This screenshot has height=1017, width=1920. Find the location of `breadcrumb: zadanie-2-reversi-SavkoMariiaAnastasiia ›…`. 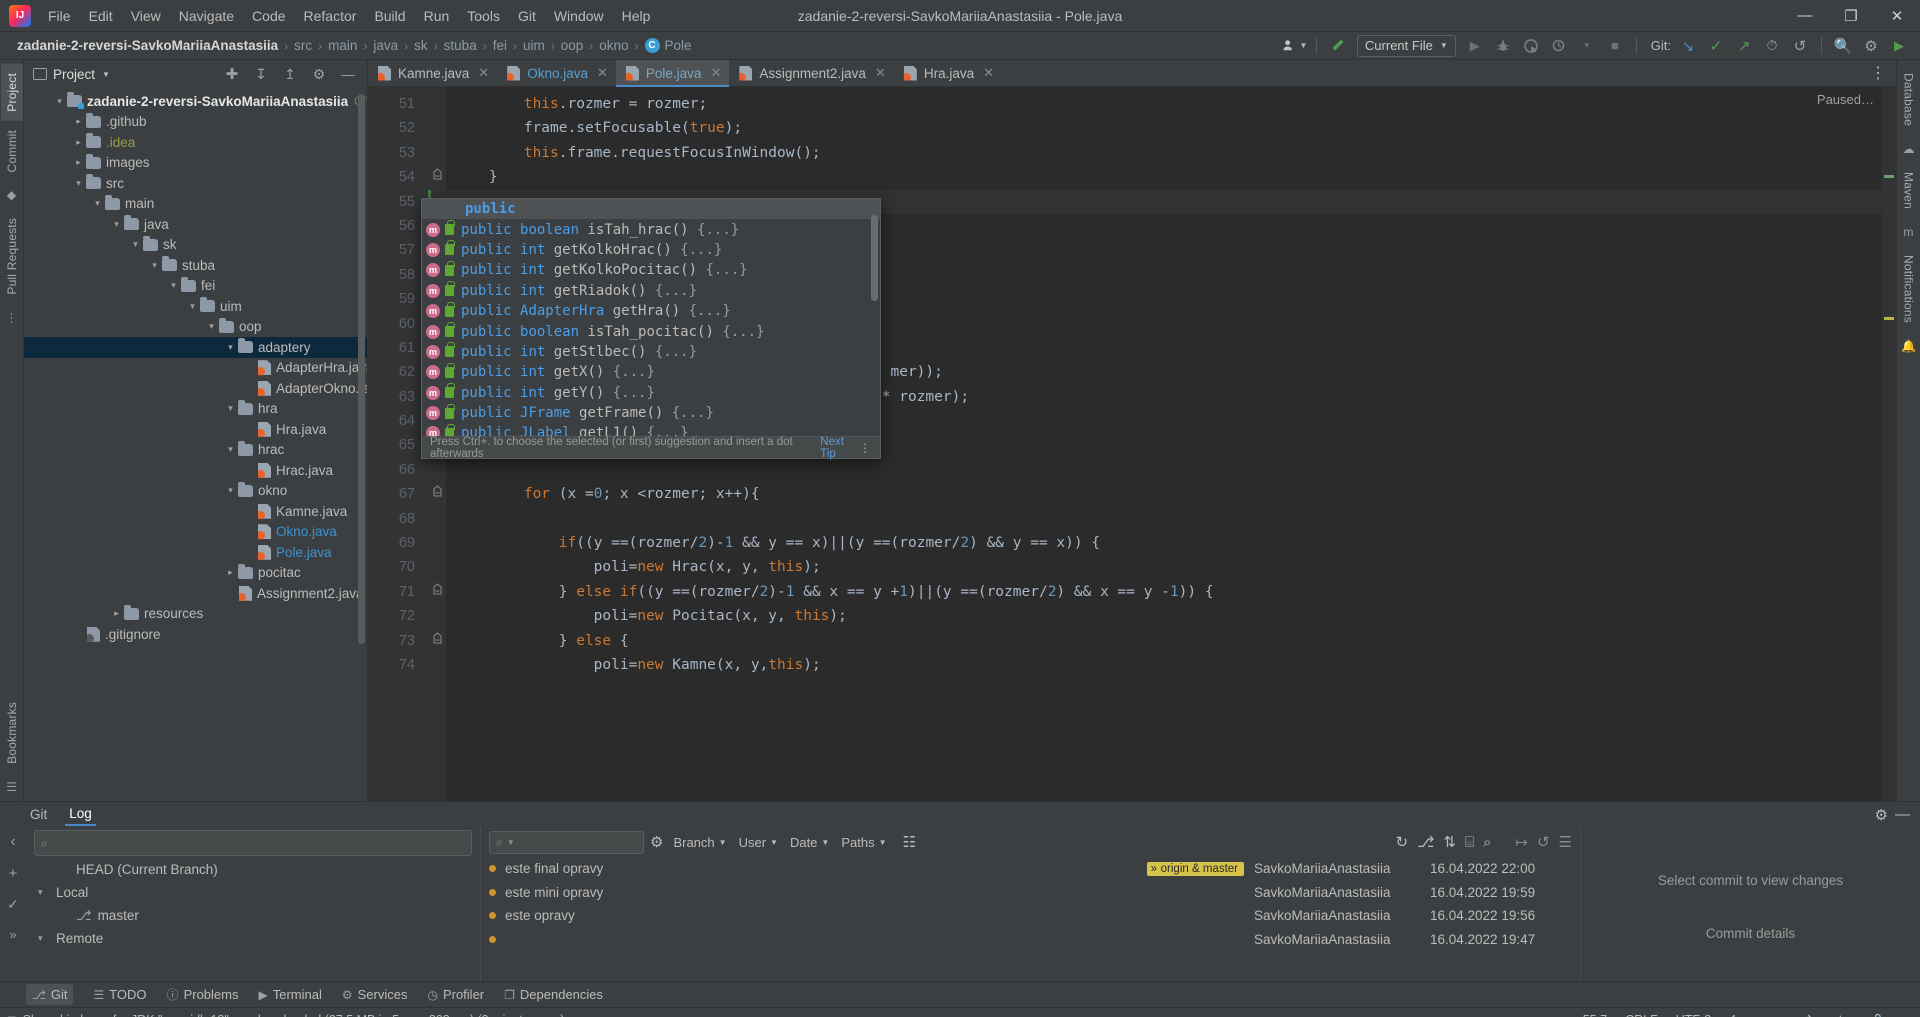

breadcrumb: zadanie-2-reversi-SavkoMariiaAnastasiia ›… is located at coordinates (354, 45).